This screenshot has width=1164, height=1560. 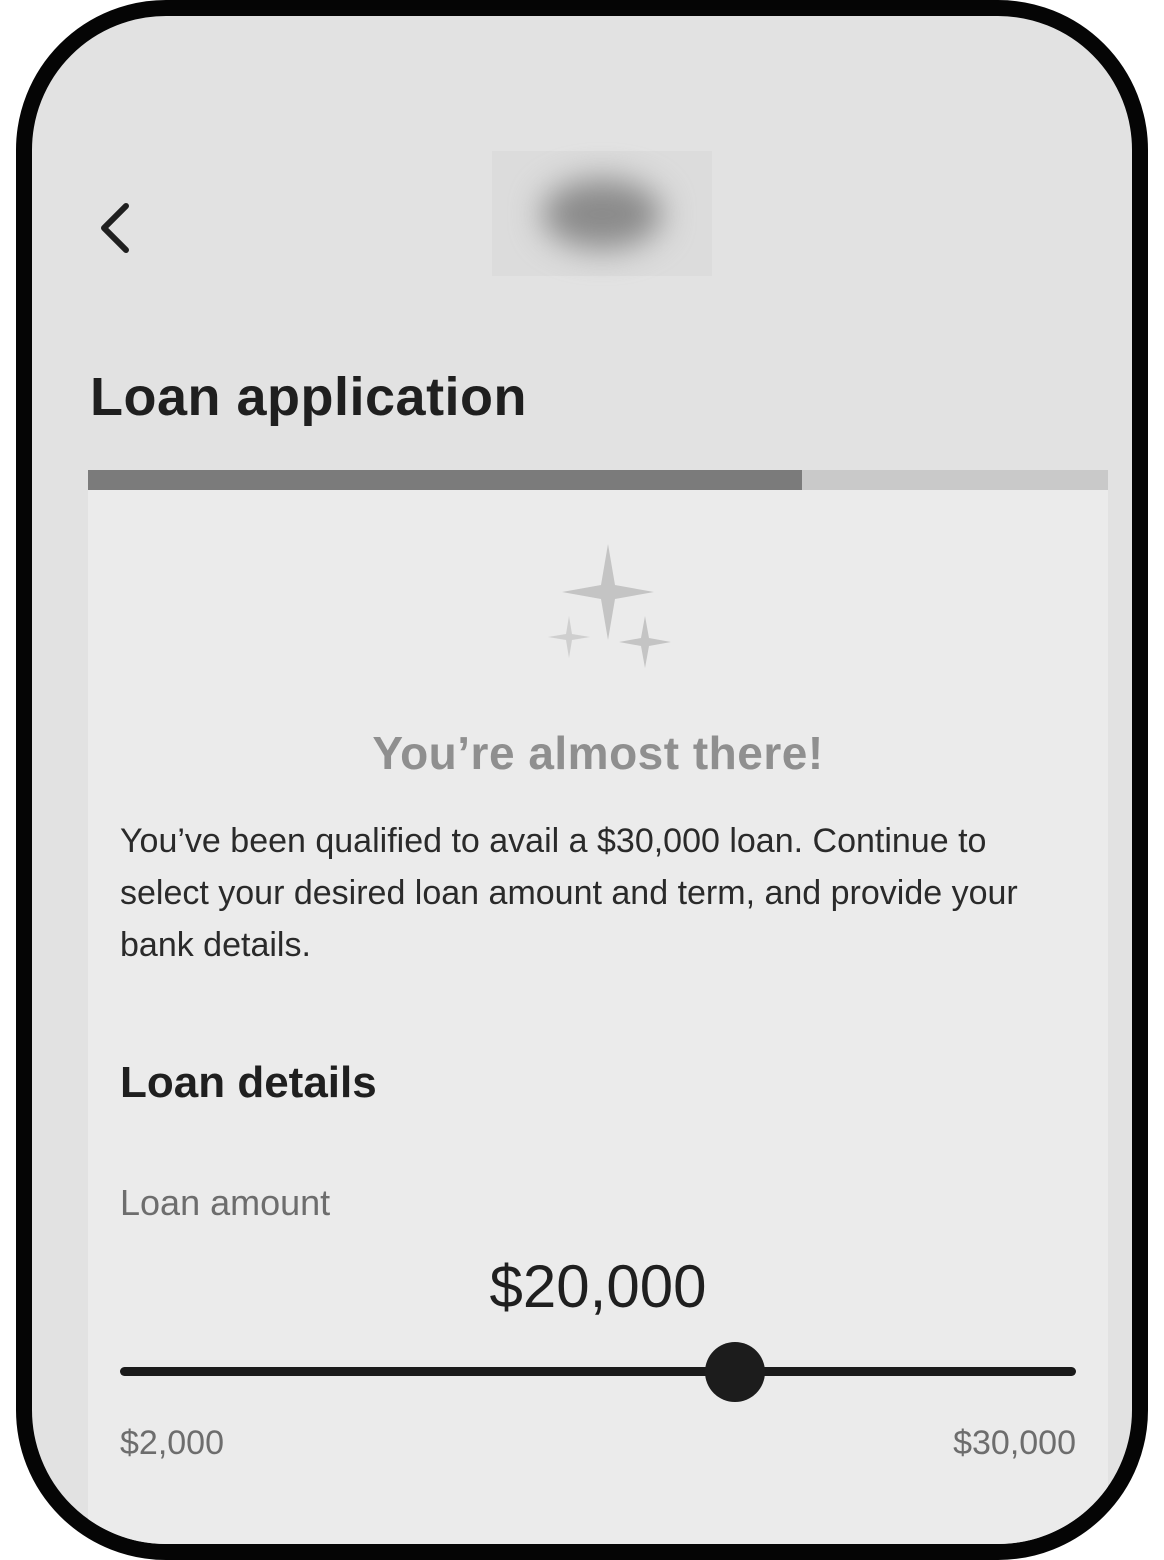 What do you see at coordinates (309, 397) in the screenshot?
I see `page-title: Loan application` at bounding box center [309, 397].